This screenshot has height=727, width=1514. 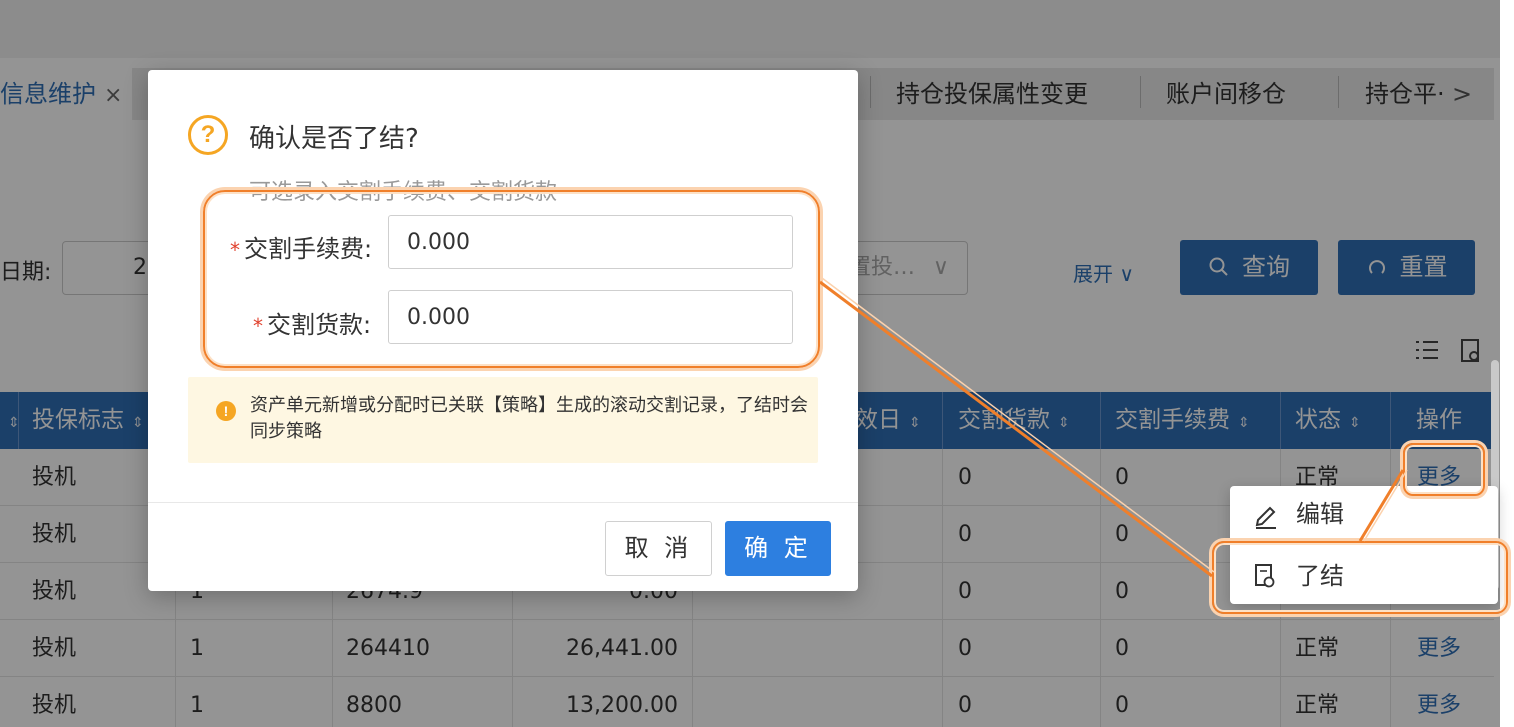 What do you see at coordinates (1320, 576) in the screenshot?
I see `menu-item-label: 了结` at bounding box center [1320, 576].